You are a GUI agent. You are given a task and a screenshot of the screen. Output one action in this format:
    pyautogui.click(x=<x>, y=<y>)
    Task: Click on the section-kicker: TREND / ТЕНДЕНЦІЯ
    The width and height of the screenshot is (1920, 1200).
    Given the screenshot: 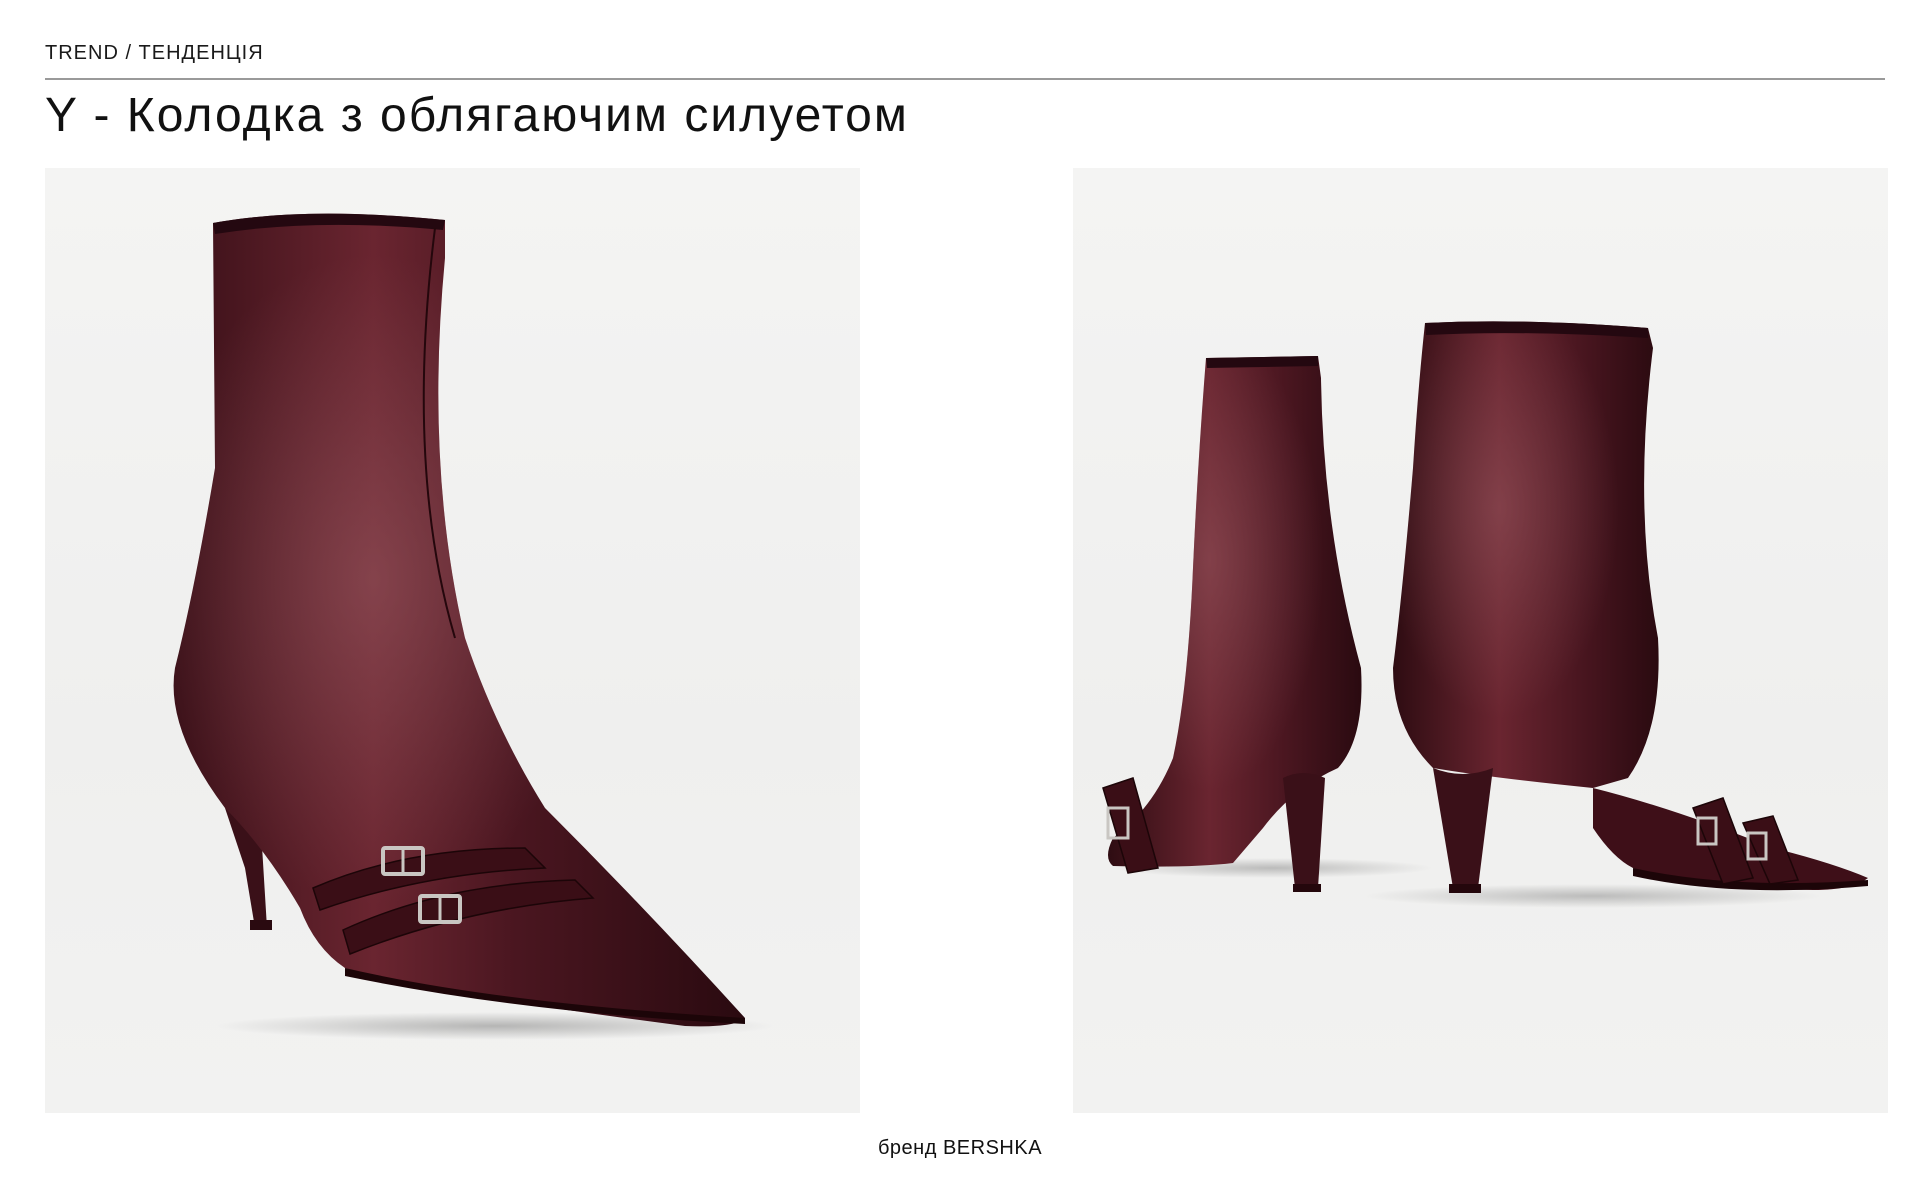 What is the action you would take?
    pyautogui.click(x=154, y=53)
    